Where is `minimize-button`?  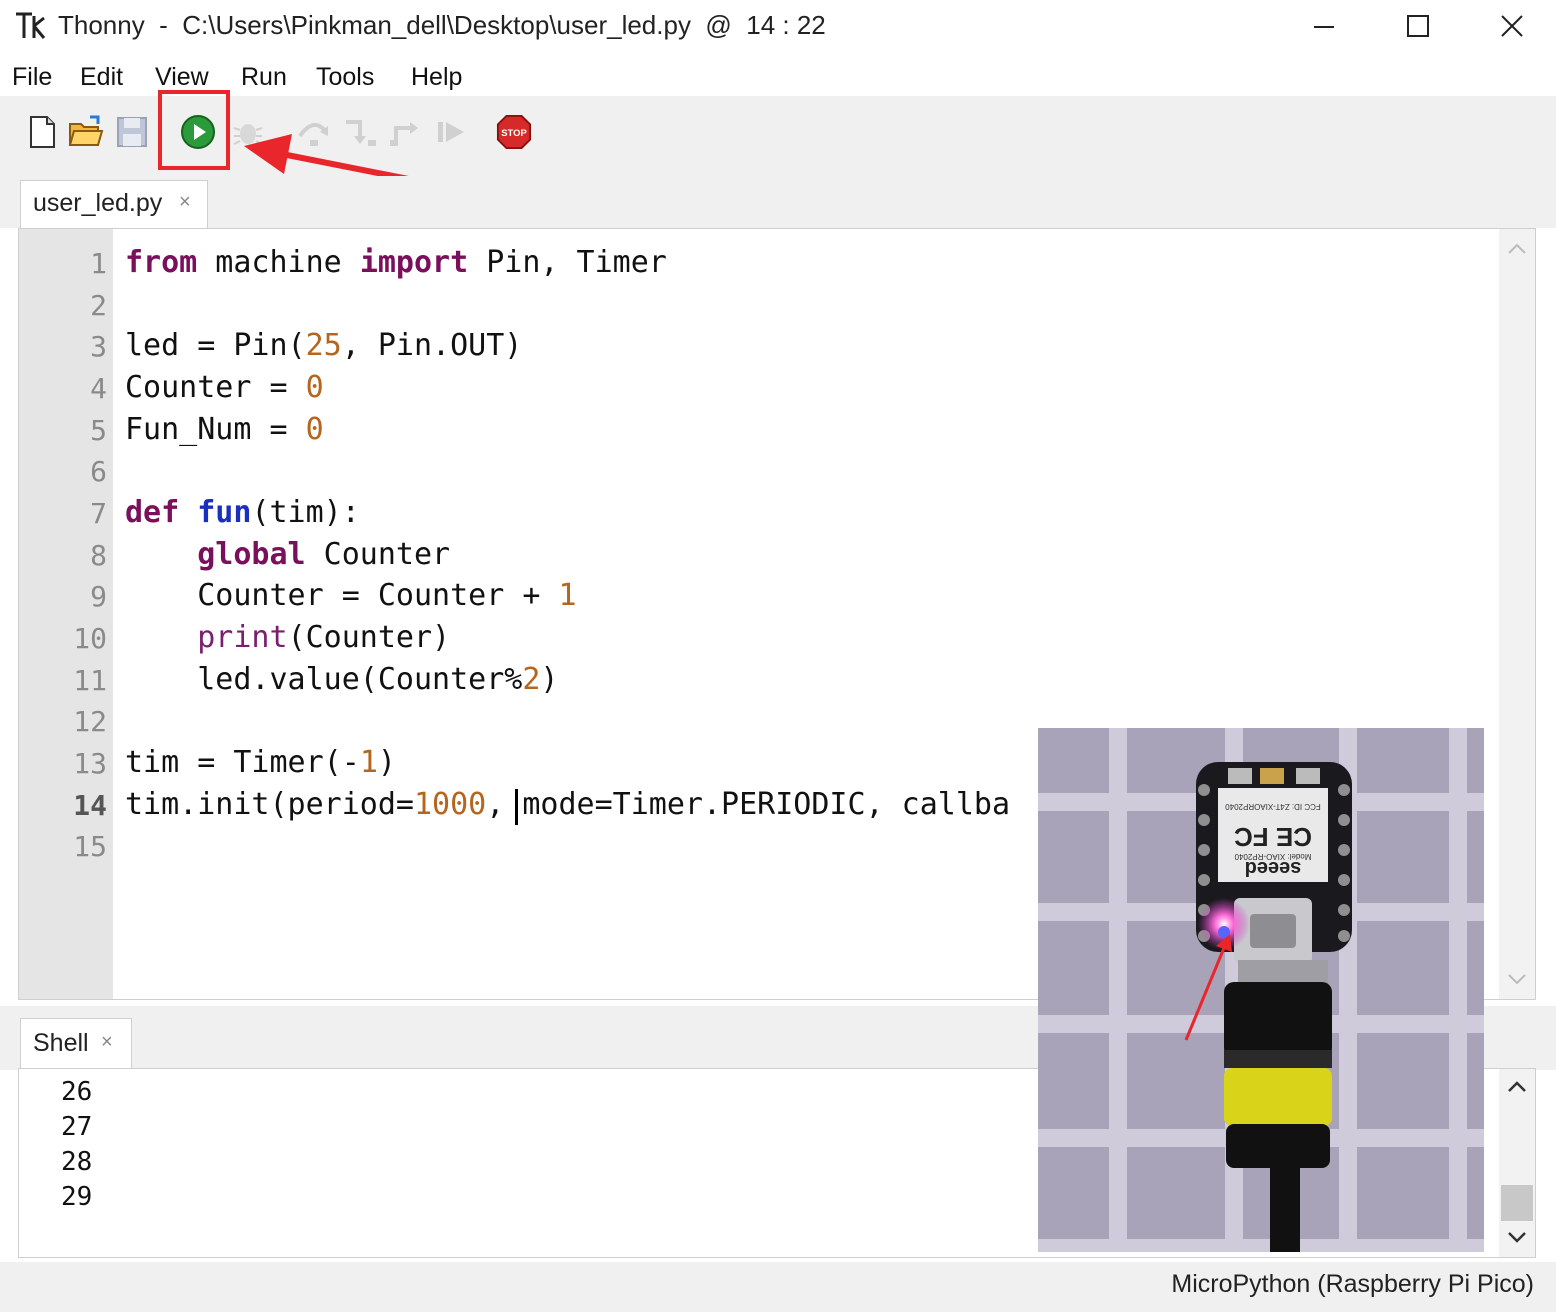 minimize-button is located at coordinates (1324, 26).